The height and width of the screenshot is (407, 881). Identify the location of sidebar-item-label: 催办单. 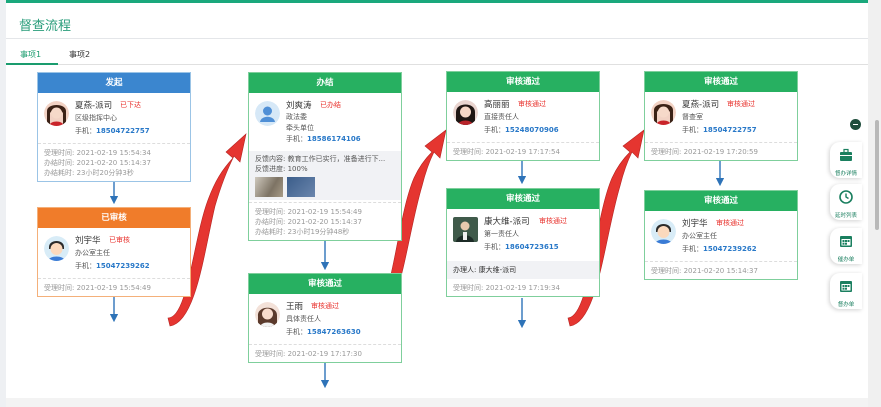
(846, 260).